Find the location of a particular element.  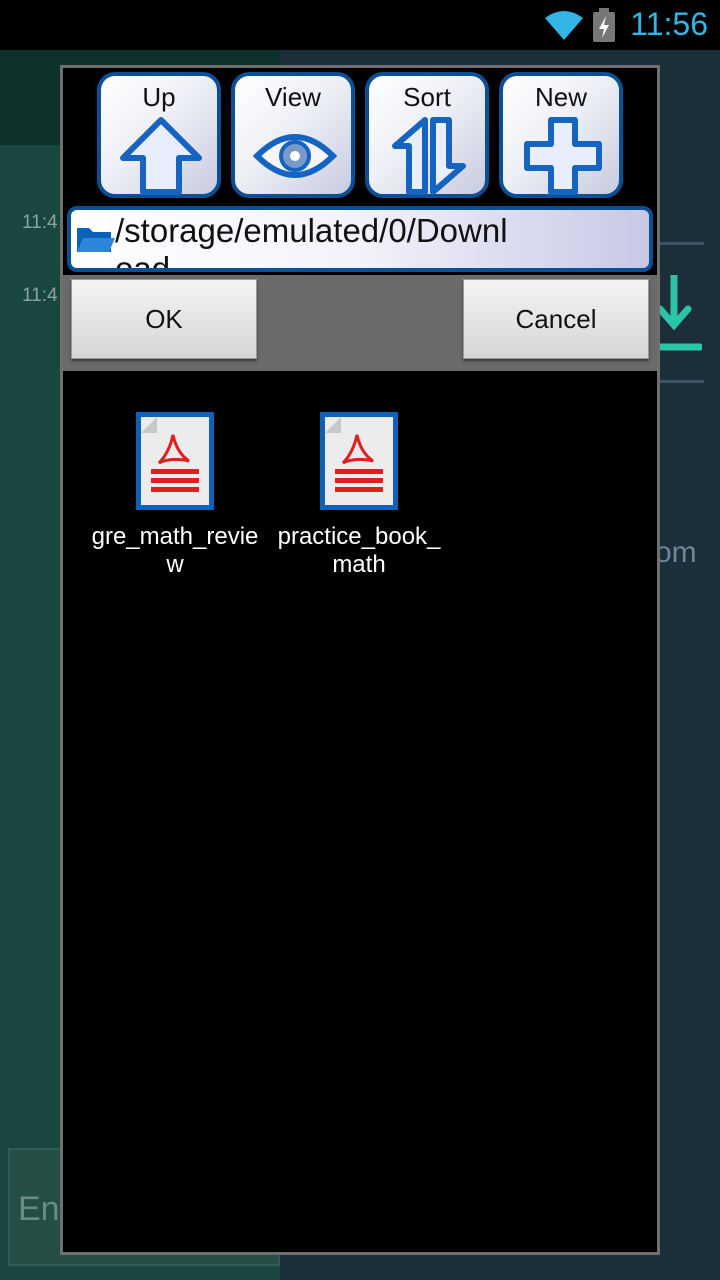

new-label: New is located at coordinates (560, 97).